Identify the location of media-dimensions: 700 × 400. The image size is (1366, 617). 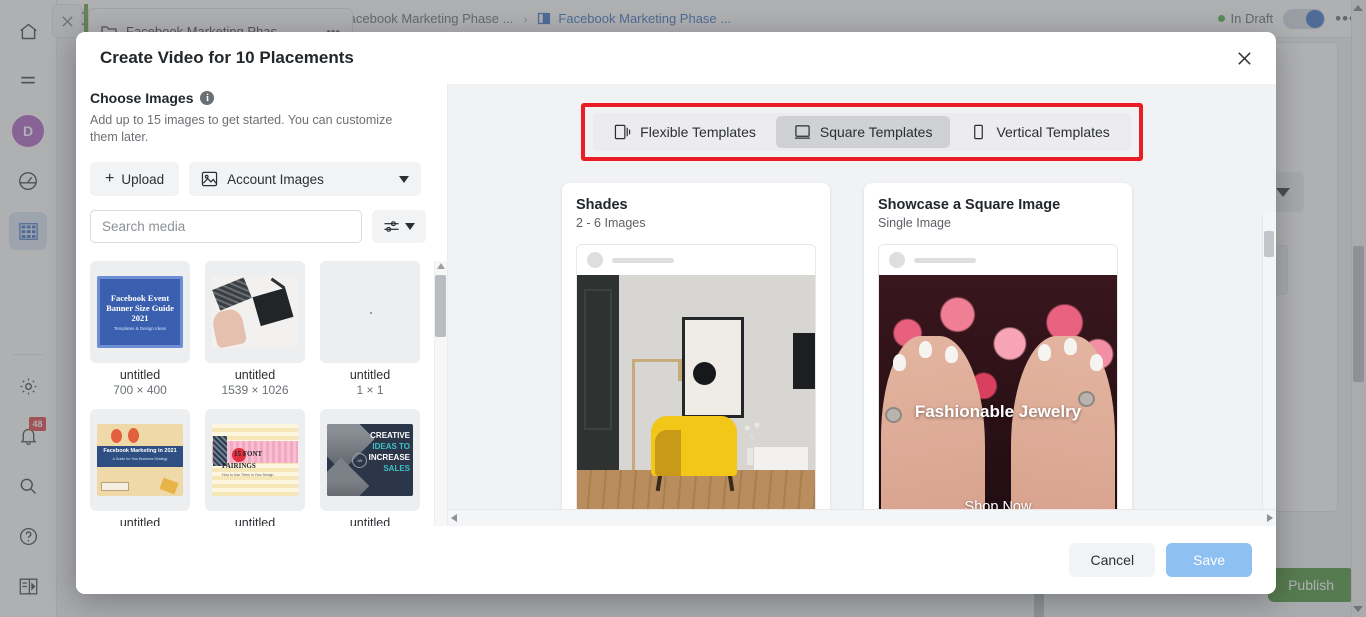
(140, 390).